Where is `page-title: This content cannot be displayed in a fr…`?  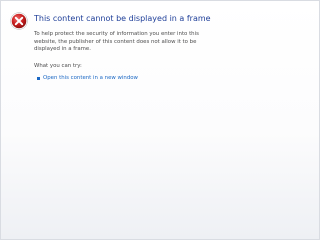 page-title: This content cannot be displayed in a fr… is located at coordinates (122, 18).